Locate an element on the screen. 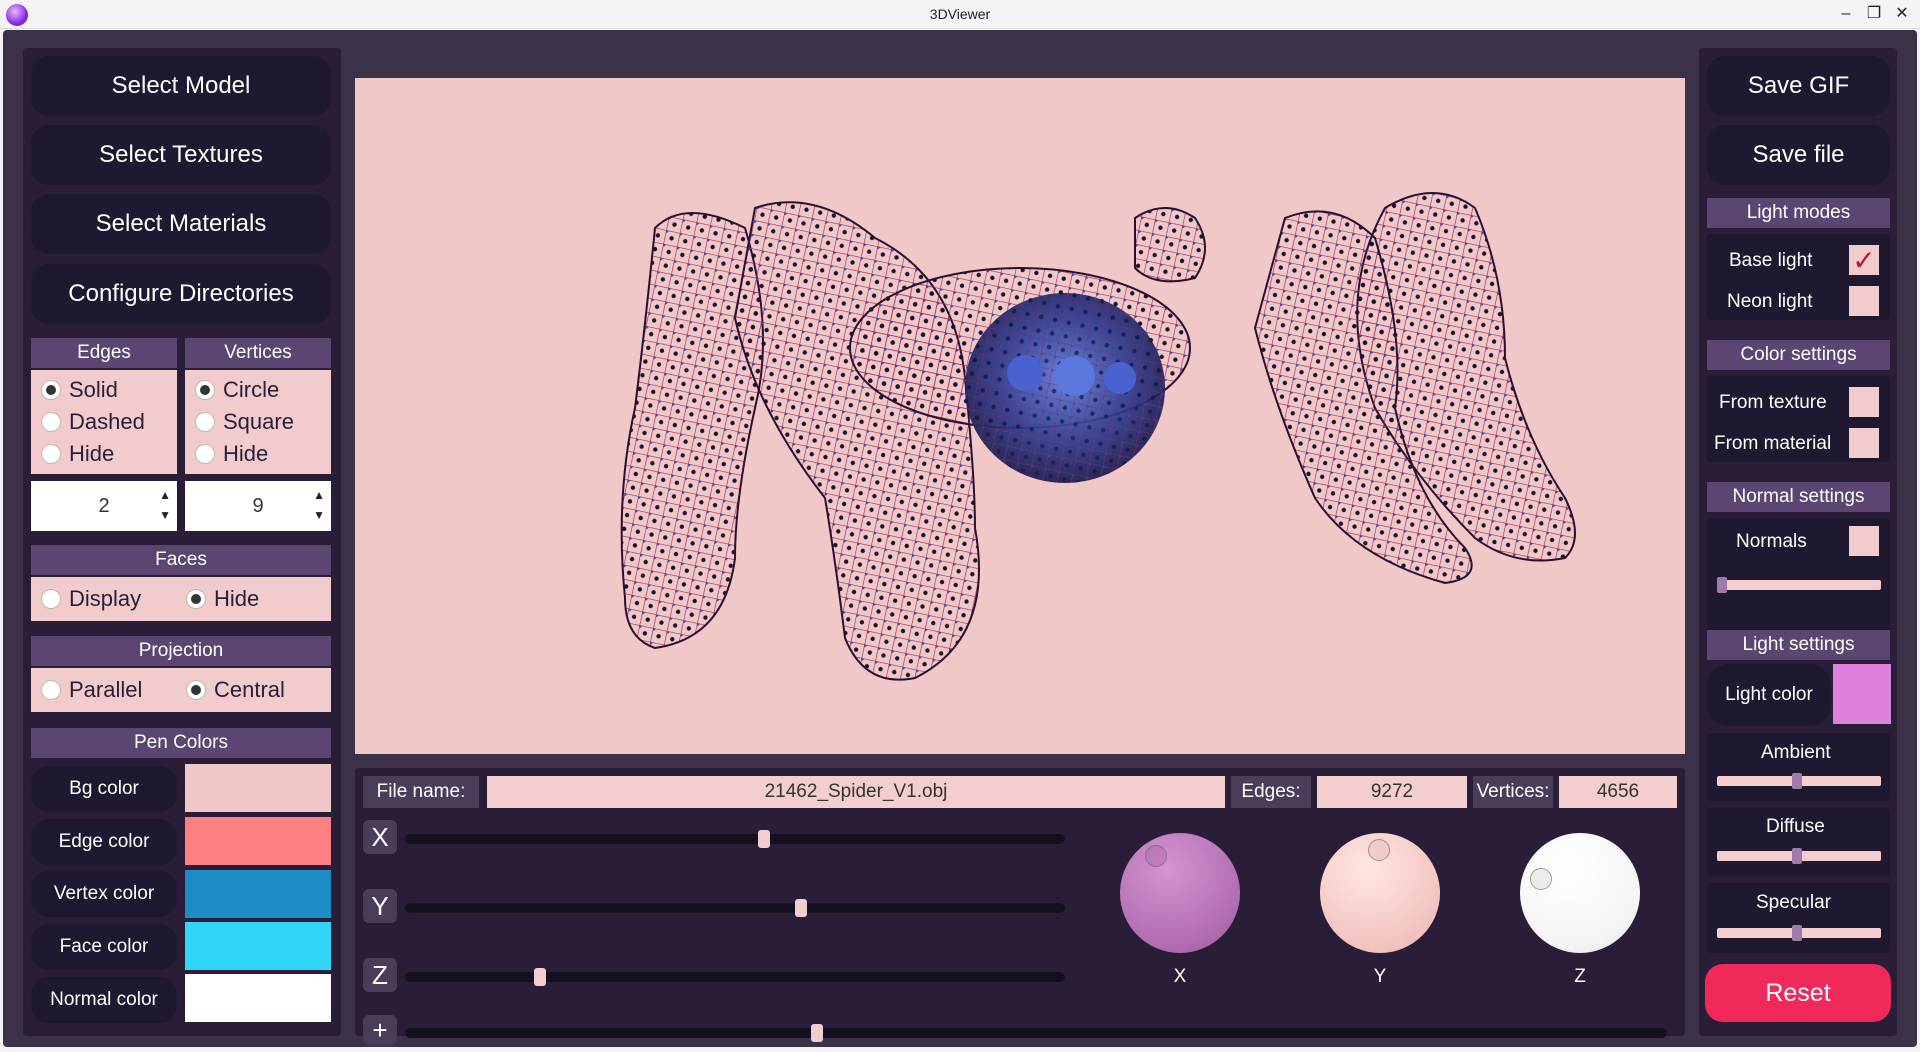 Image resolution: width=1920 pixels, height=1052 pixels. edges-count-label: Edges: is located at coordinates (1271, 792).